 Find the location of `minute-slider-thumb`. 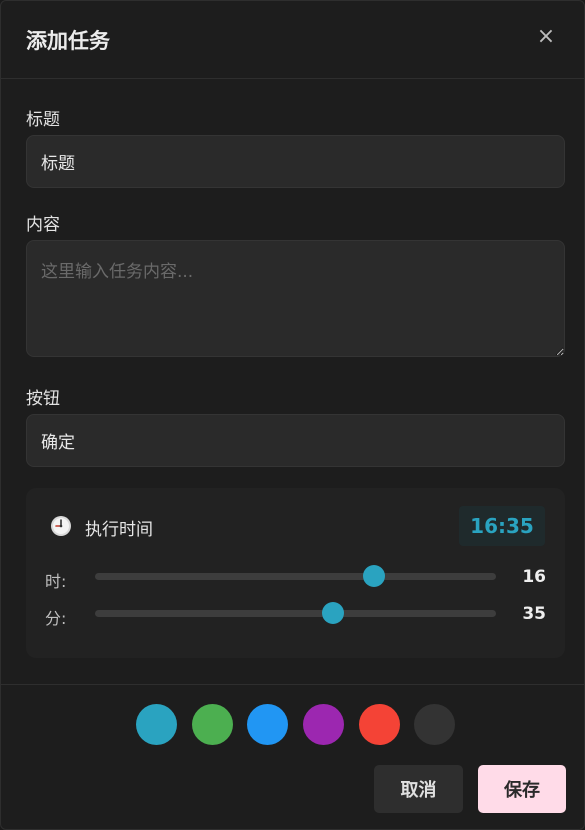

minute-slider-thumb is located at coordinates (332, 613).